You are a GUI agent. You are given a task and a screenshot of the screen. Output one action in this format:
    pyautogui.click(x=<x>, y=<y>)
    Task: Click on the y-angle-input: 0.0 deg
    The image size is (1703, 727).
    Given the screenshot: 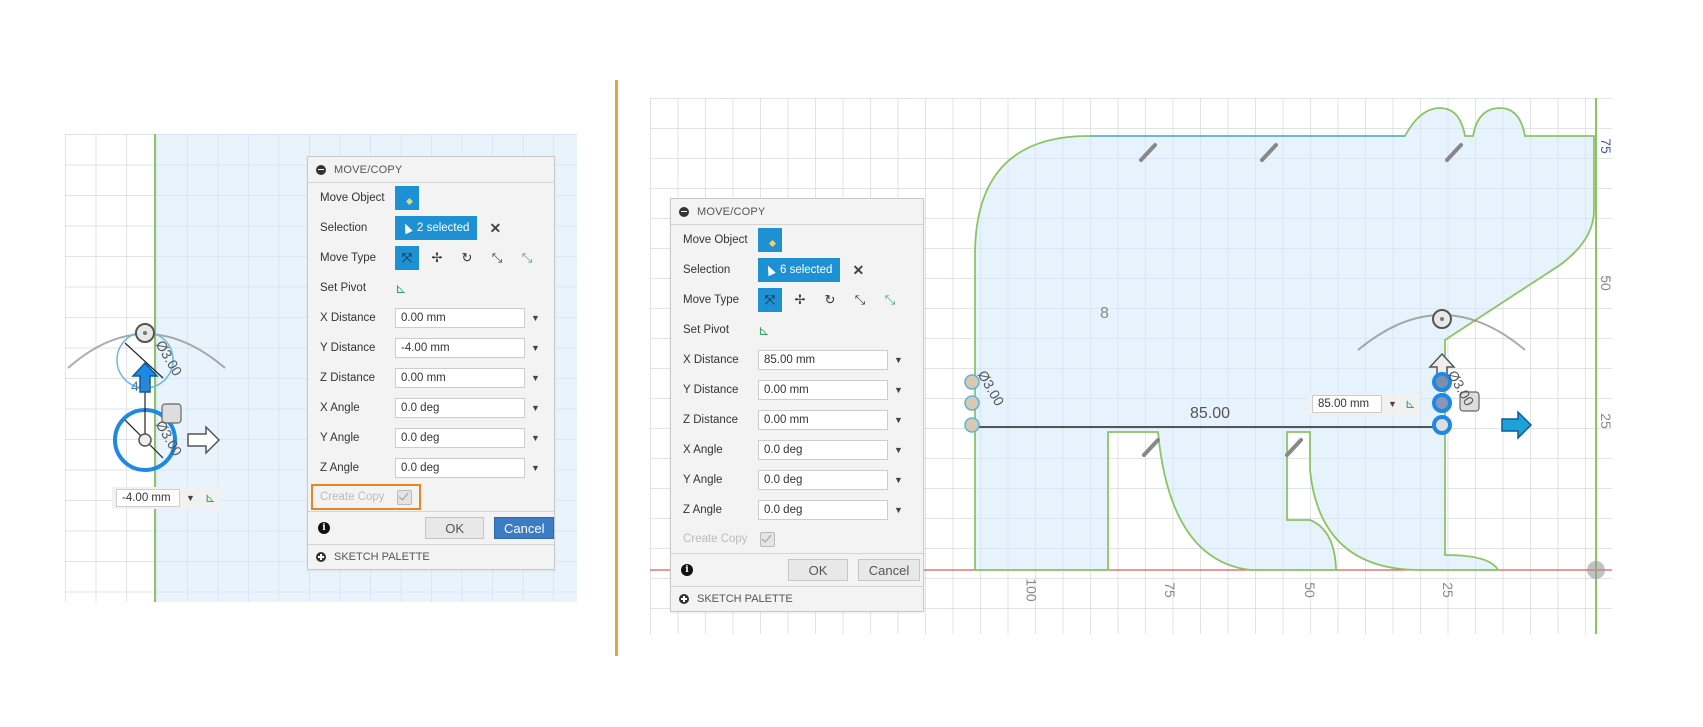 What is the action you would take?
    pyautogui.click(x=823, y=480)
    